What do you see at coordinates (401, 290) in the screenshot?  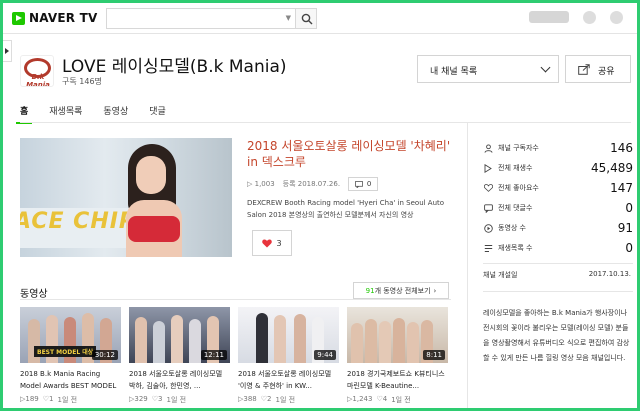 I see `view-all-videos-button: 91개 동영상 전체보기 ›` at bounding box center [401, 290].